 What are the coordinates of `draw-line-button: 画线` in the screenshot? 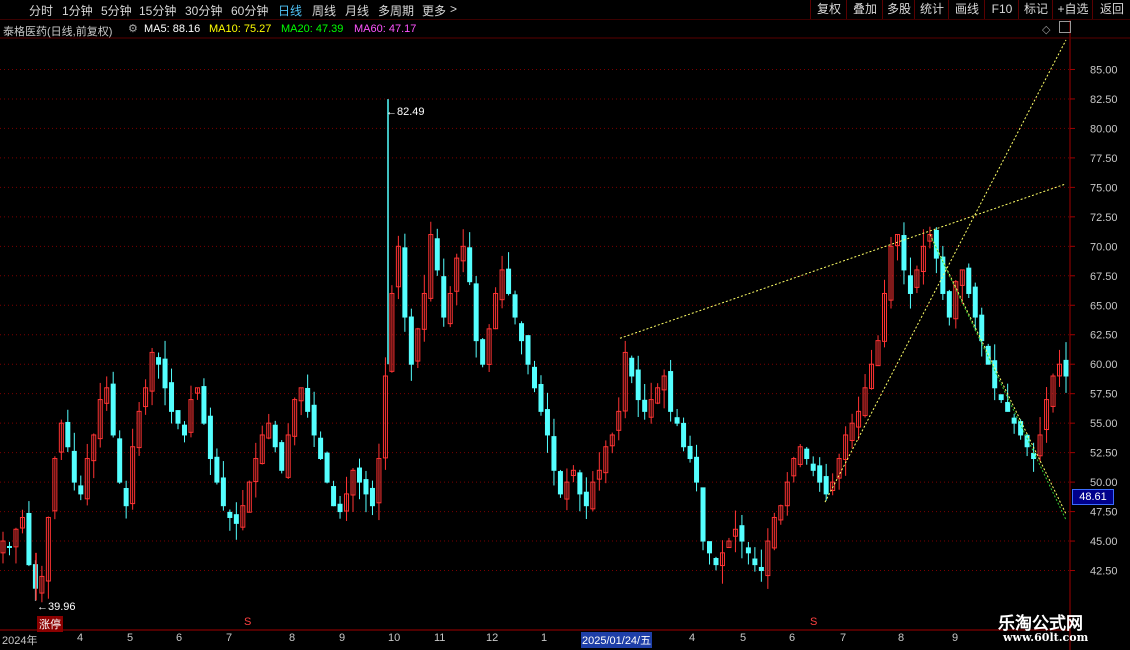 It's located at (966, 9).